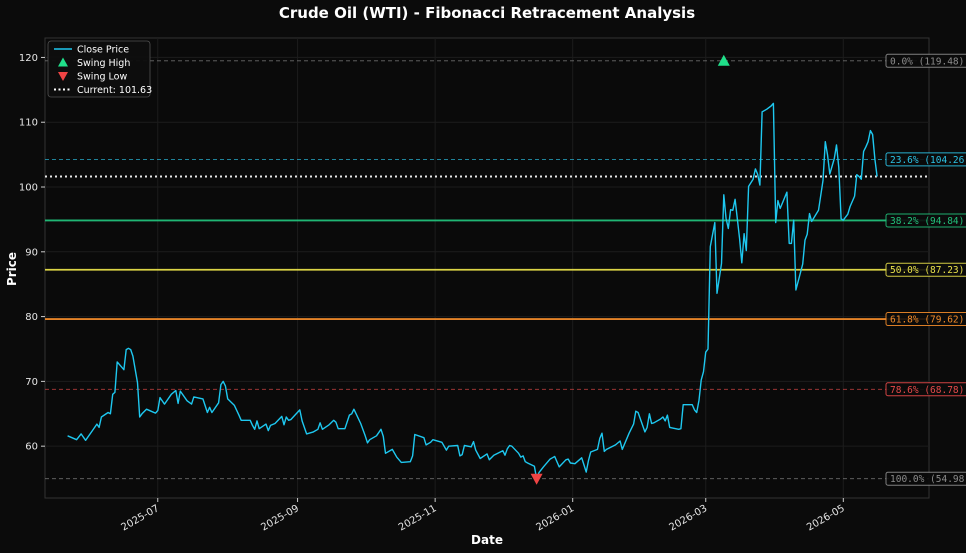 This screenshot has width=966, height=553. What do you see at coordinates (28, 188) in the screenshot?
I see `y-tick-label: 100` at bounding box center [28, 188].